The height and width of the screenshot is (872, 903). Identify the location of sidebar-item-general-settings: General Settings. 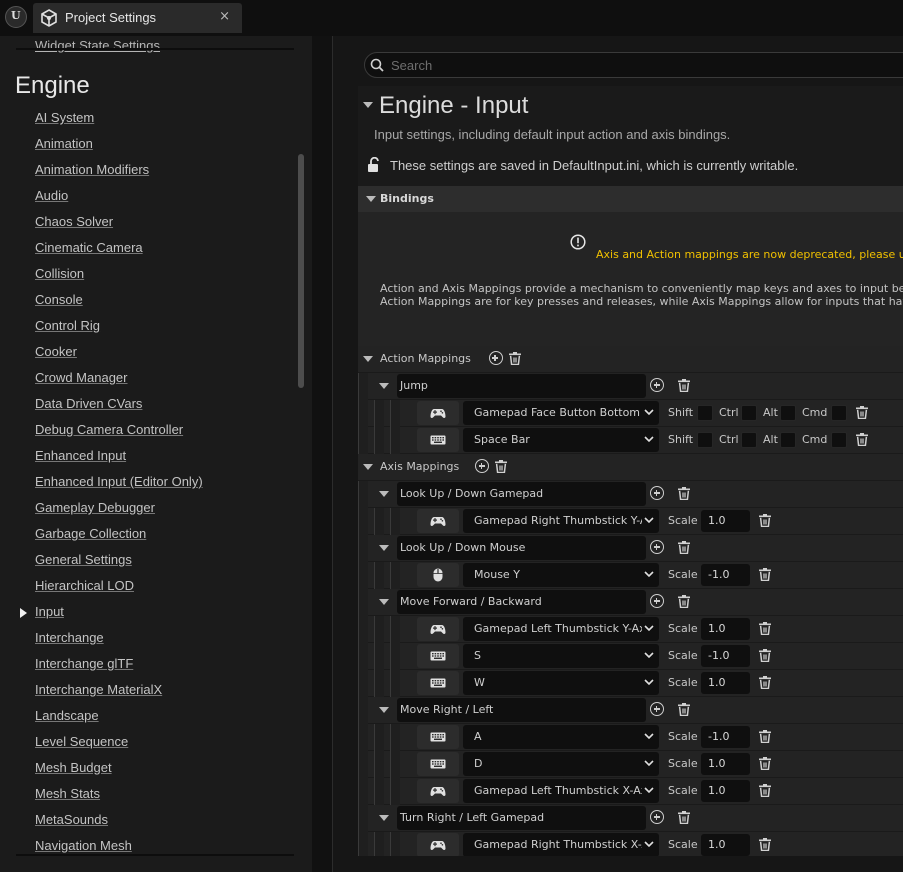
(150, 562).